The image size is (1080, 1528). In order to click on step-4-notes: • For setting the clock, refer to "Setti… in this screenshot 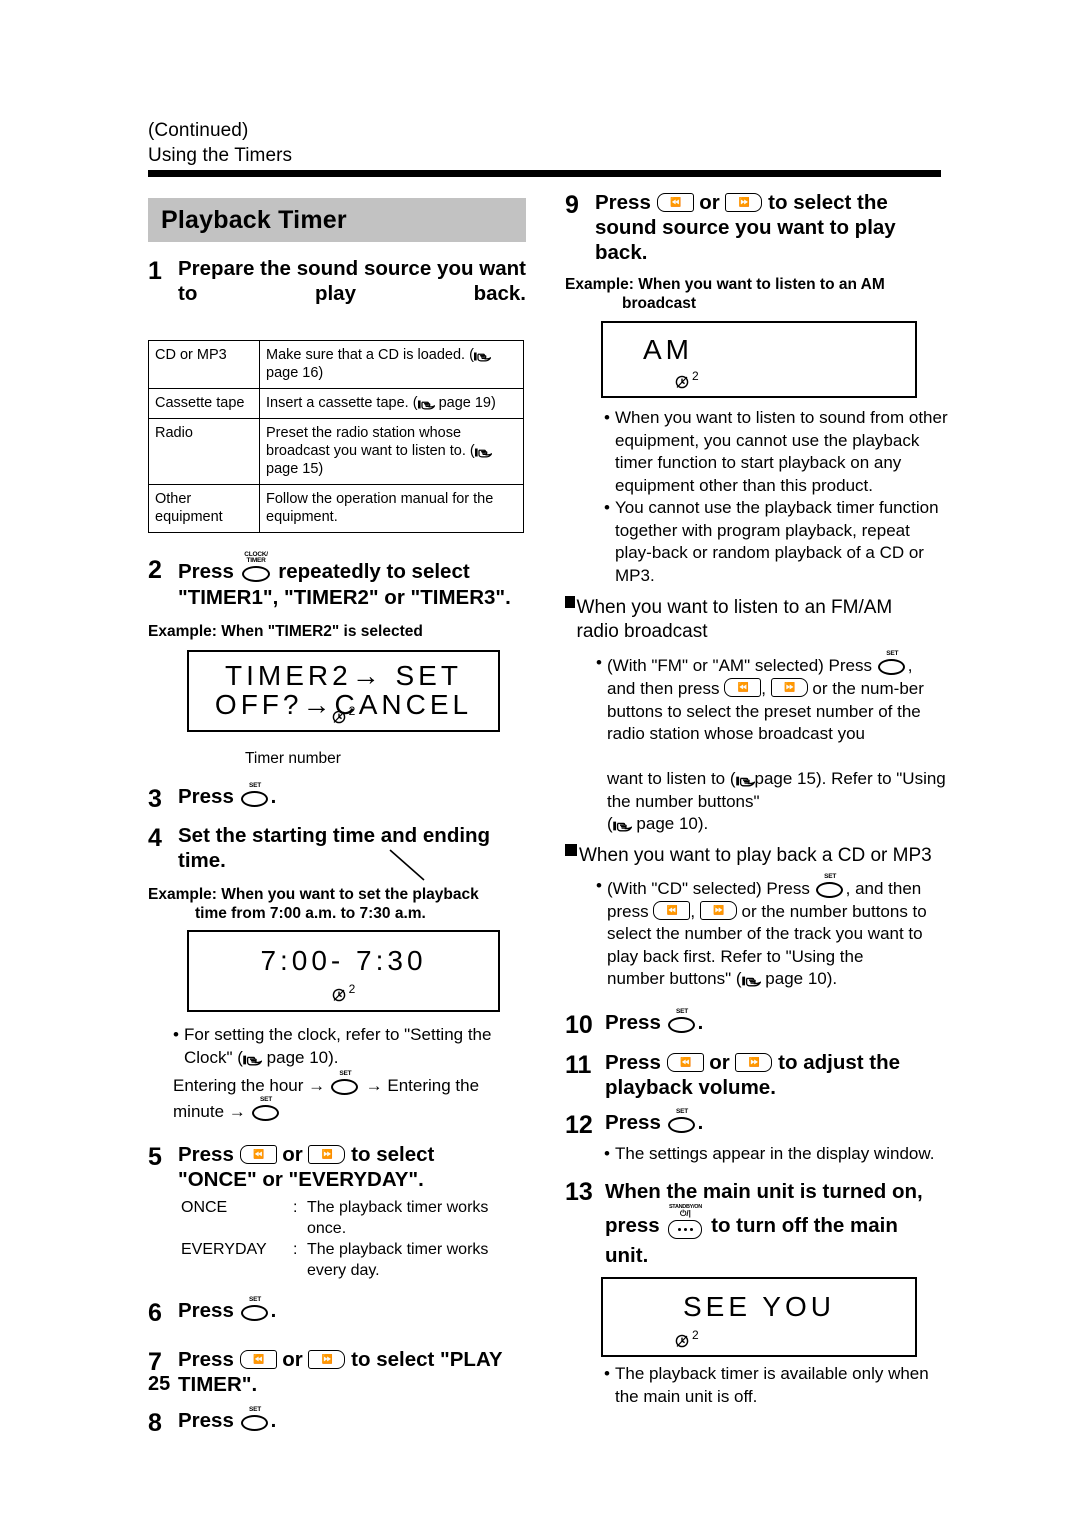, I will do `click(348, 1074)`.